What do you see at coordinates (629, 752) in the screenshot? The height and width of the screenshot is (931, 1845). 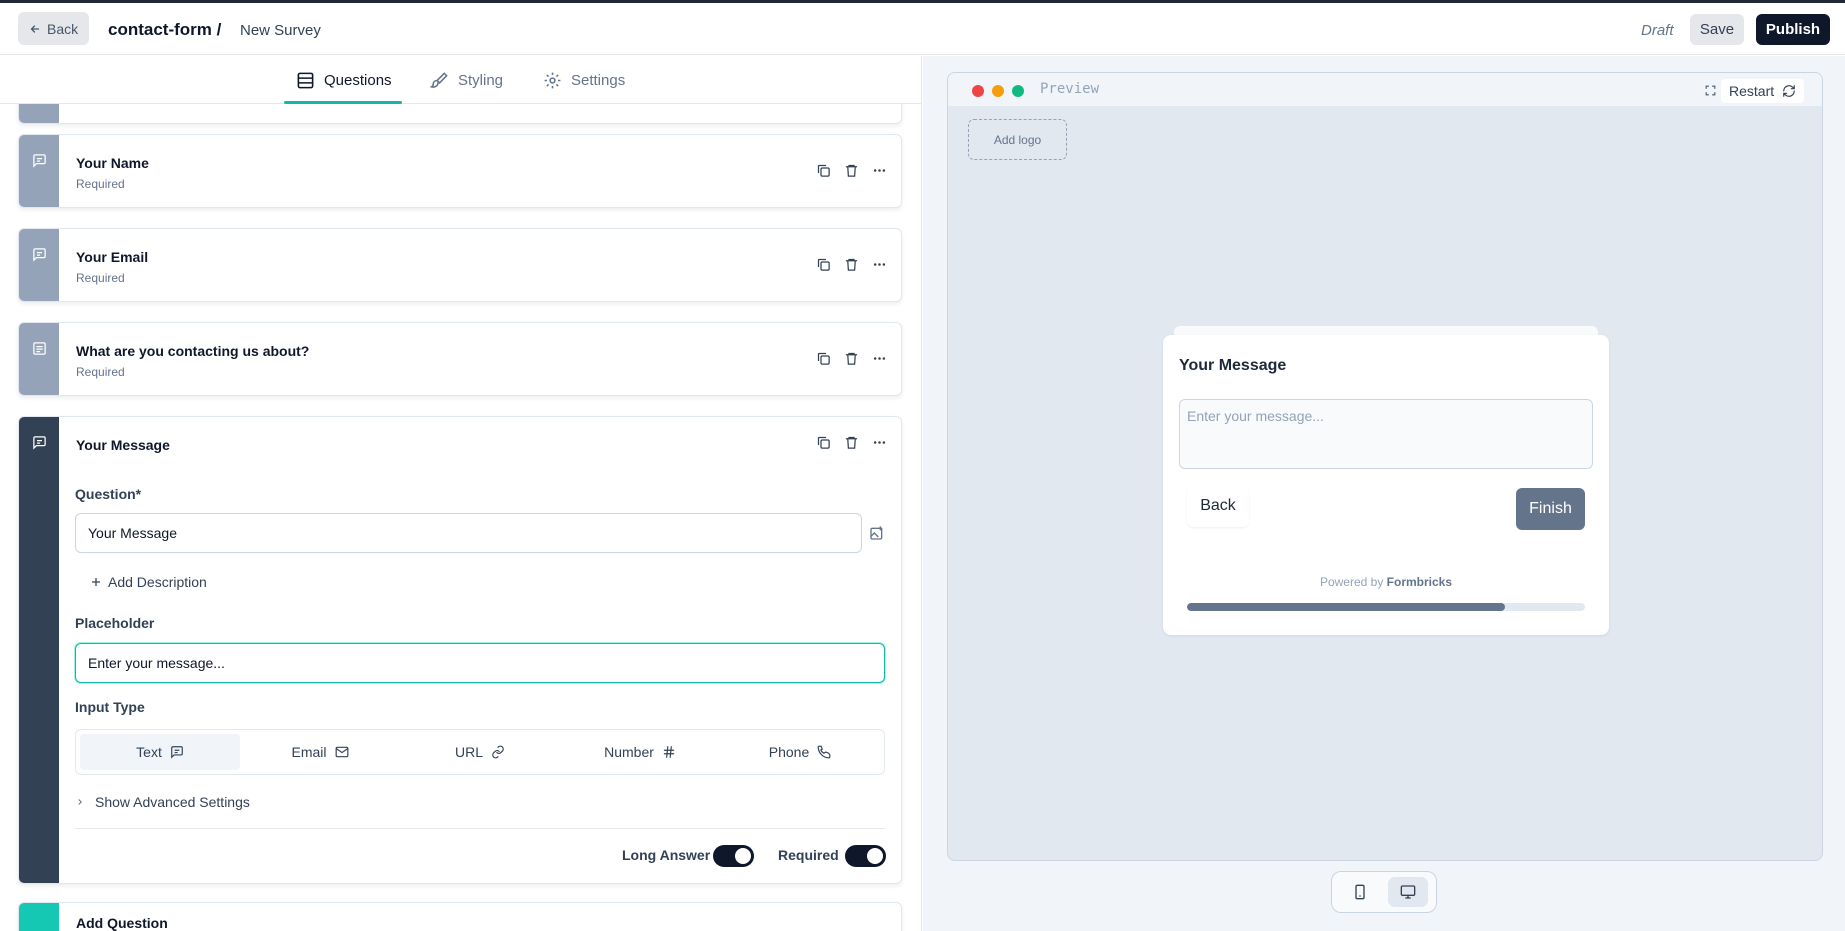 I see `input-type-number-label: Number` at bounding box center [629, 752].